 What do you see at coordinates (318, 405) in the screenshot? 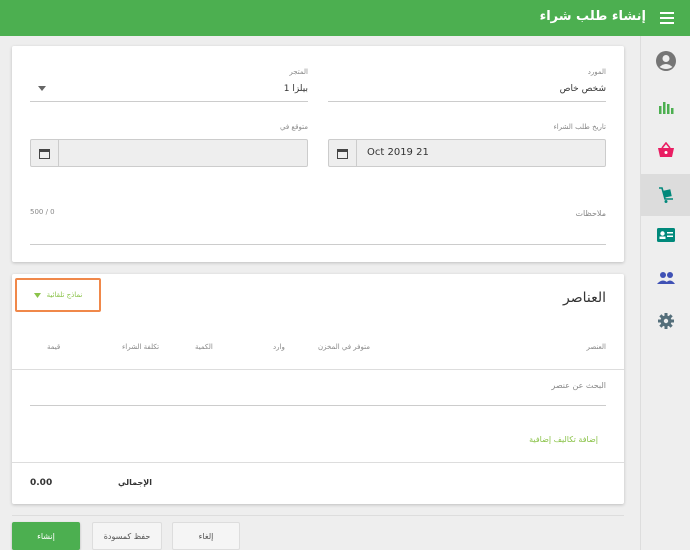
I see `item-search-underline` at bounding box center [318, 405].